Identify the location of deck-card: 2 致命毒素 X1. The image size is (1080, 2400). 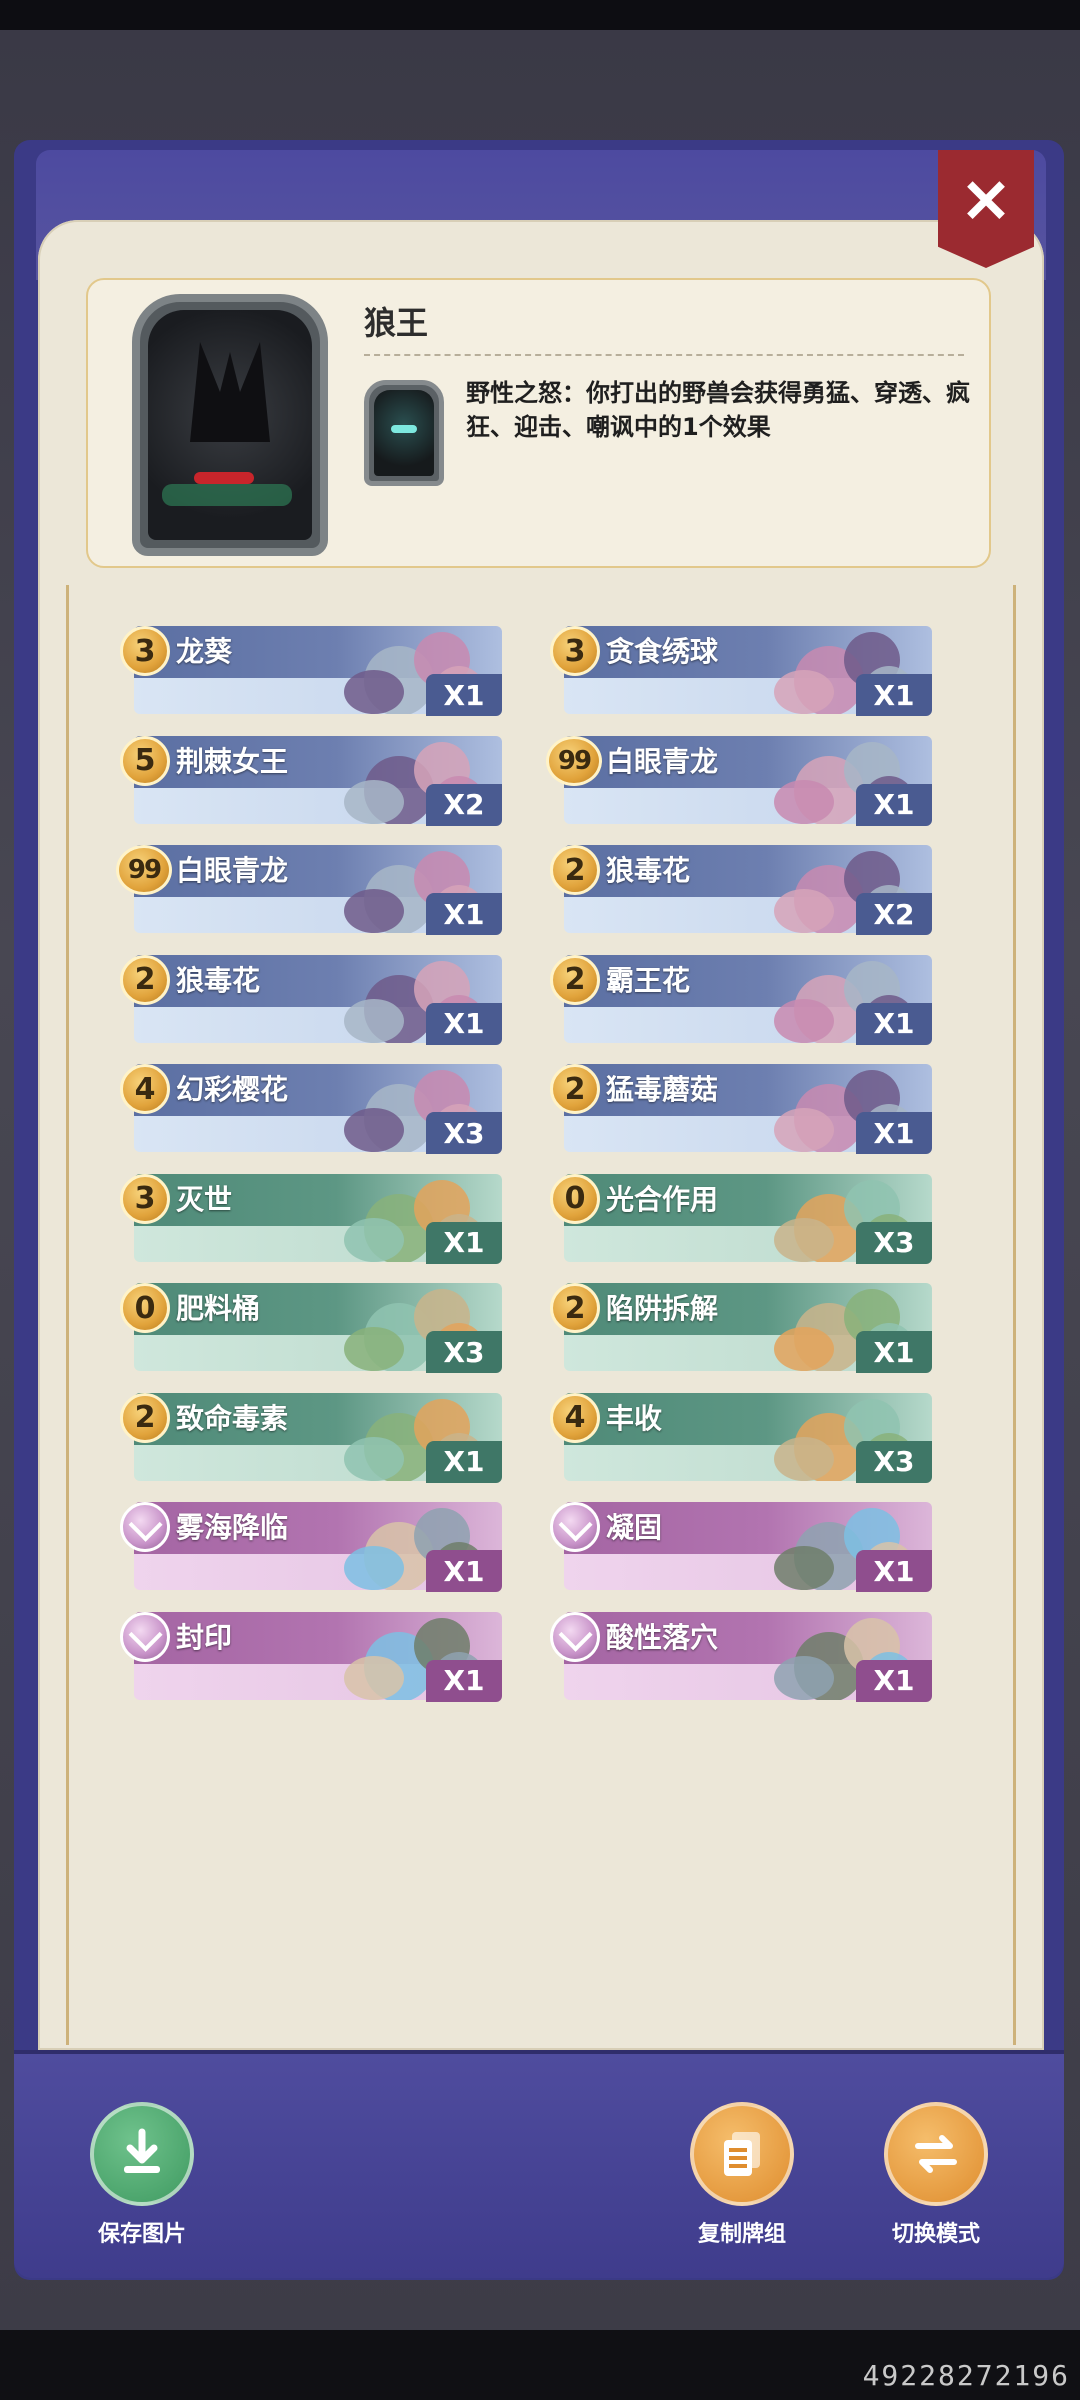
(311, 1437).